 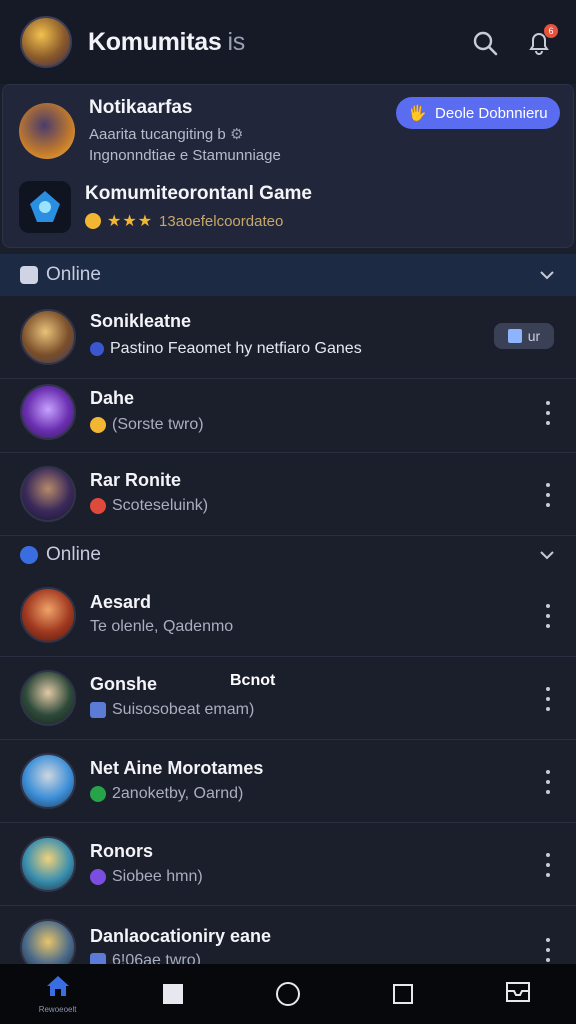 I want to click on friend-name: Net Aine Morotames, so click(x=177, y=768).